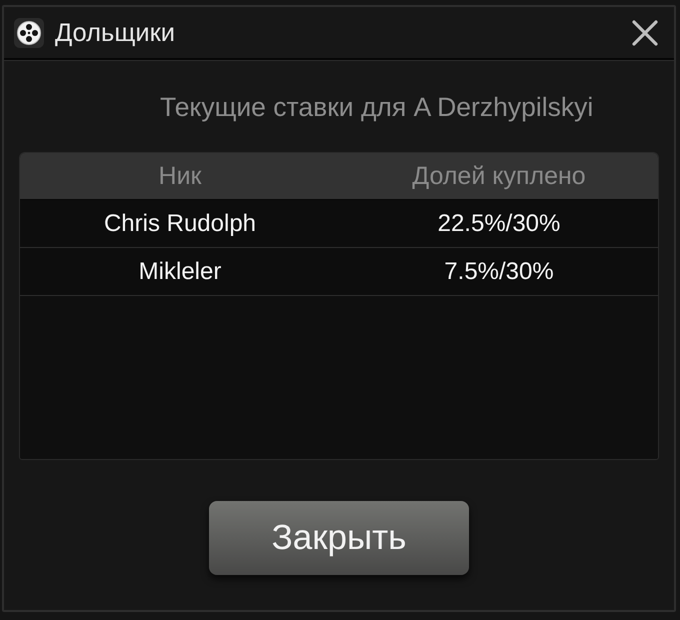 This screenshot has width=680, height=620. I want to click on close-button, so click(645, 33).